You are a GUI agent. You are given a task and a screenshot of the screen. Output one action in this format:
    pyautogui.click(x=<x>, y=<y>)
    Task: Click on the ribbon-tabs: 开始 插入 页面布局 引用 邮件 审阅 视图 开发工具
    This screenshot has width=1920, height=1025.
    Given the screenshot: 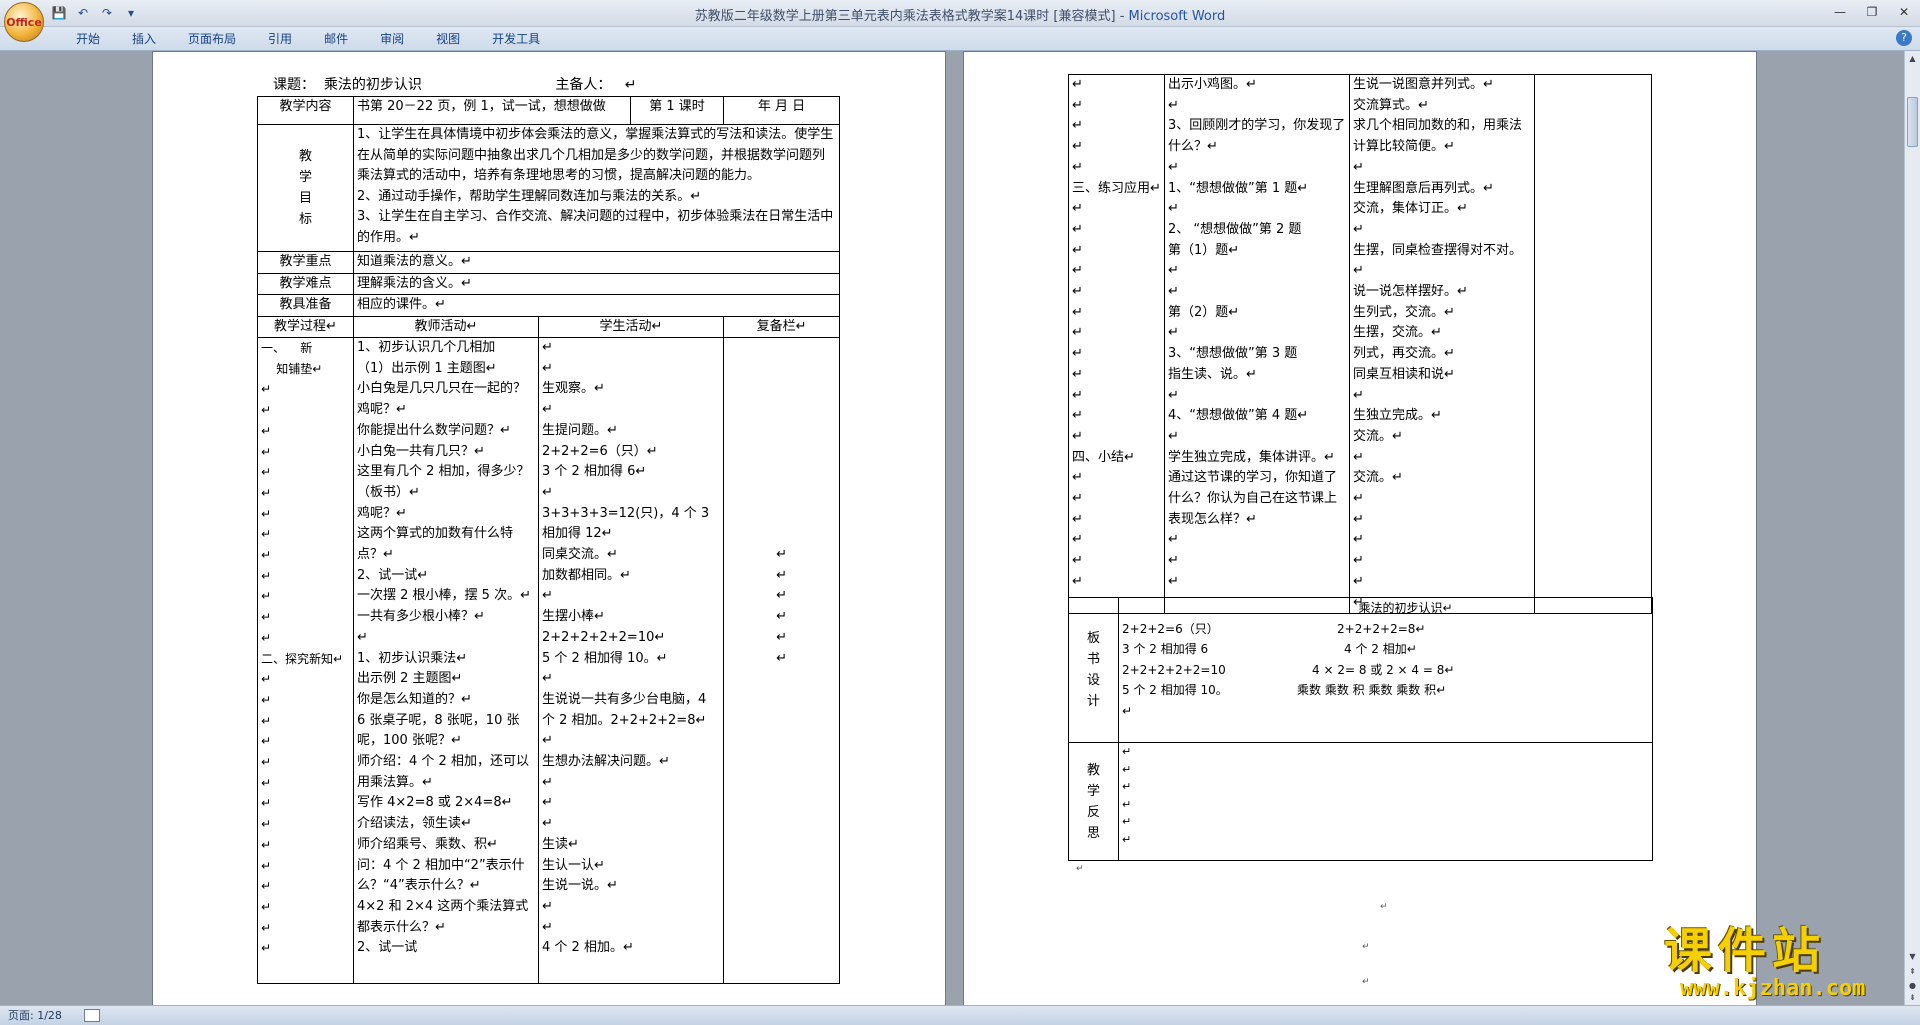 What is the action you would take?
    pyautogui.click(x=308, y=39)
    